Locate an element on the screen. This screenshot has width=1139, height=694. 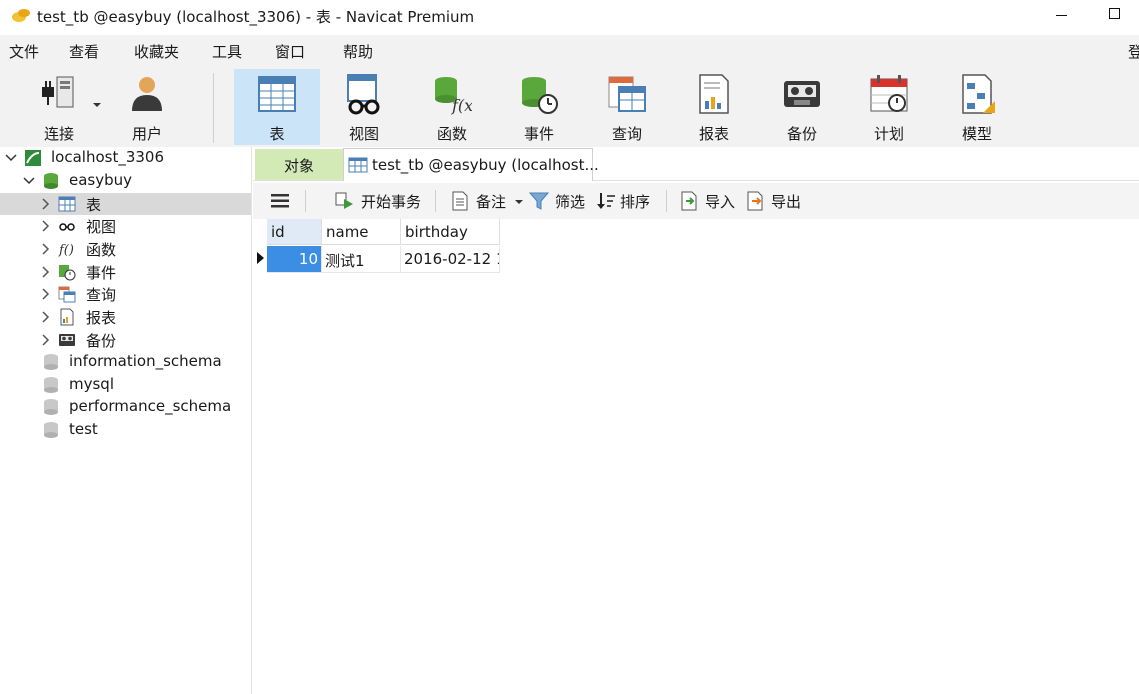
export-button: 导出 is located at coordinates (776, 201).